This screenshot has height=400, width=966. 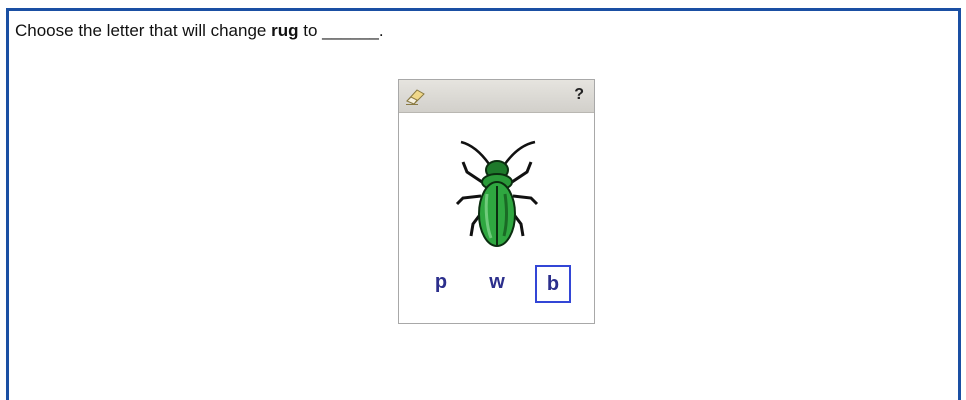 What do you see at coordinates (579, 95) in the screenshot?
I see `help-button: ?` at bounding box center [579, 95].